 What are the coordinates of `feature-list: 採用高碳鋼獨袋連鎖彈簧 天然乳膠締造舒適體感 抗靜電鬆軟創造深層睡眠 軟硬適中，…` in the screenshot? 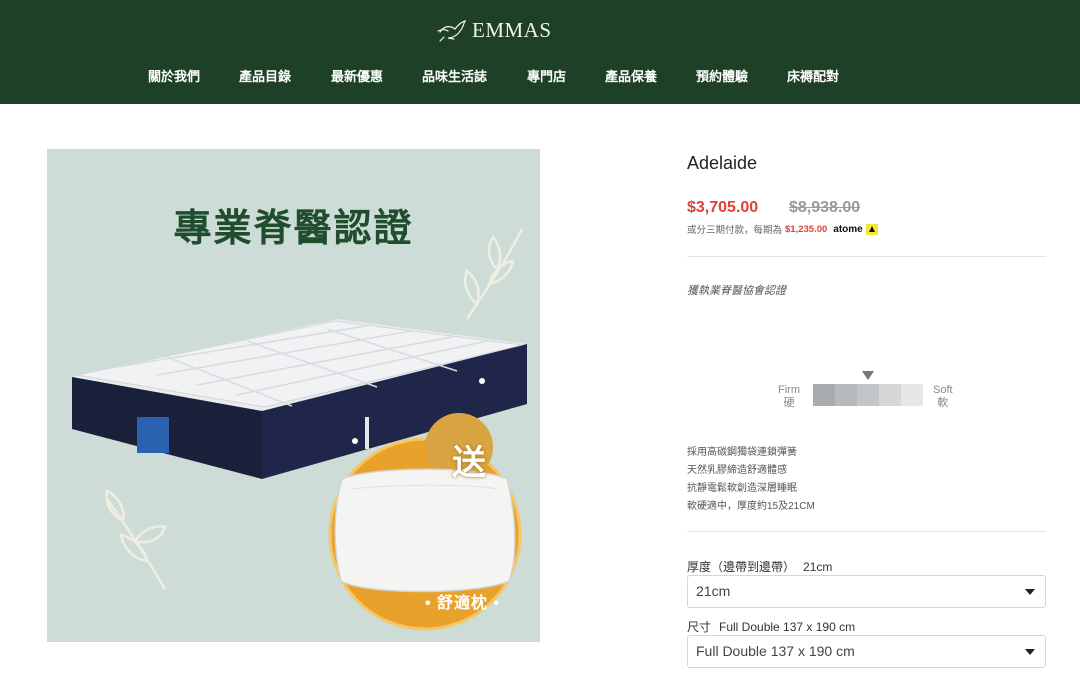 It's located at (751, 480).